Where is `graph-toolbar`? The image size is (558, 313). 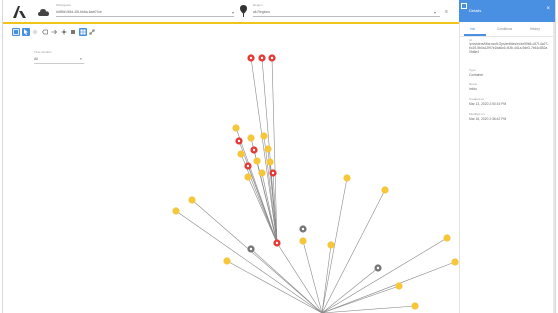 graph-toolbar is located at coordinates (54, 32).